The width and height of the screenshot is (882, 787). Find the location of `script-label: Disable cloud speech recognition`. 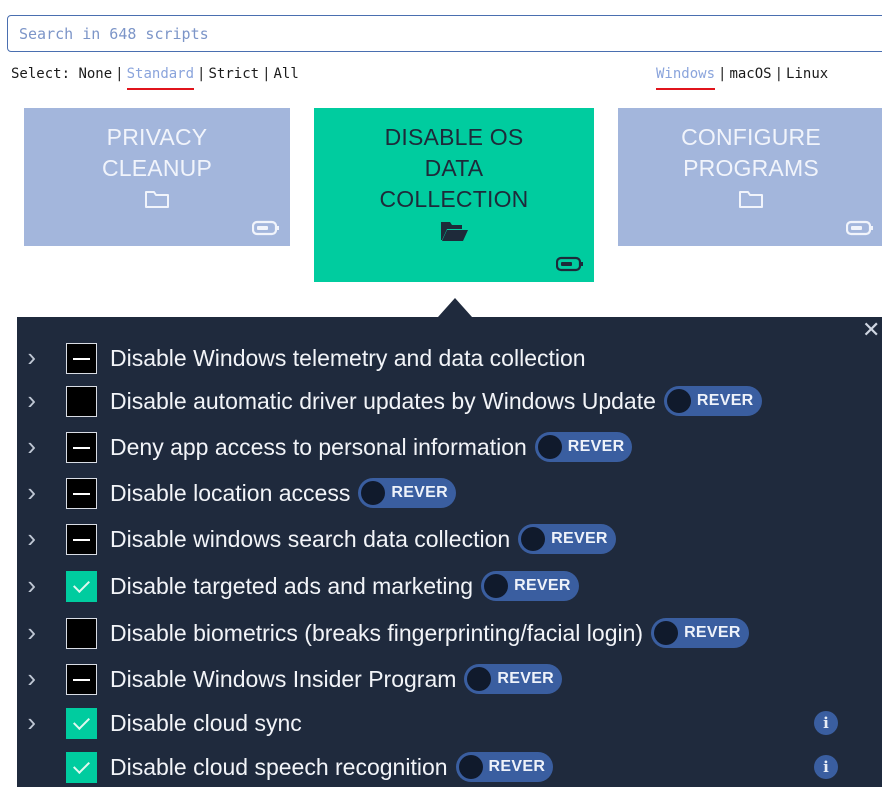

script-label: Disable cloud speech recognition is located at coordinates (279, 766).